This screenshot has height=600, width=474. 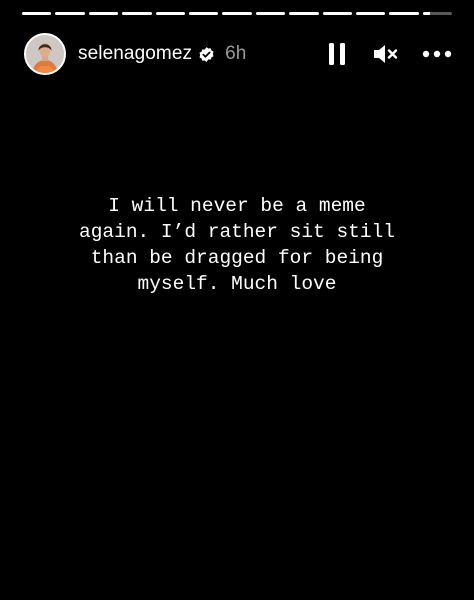 I want to click on story-text-line: myself. Much love, so click(x=237, y=284).